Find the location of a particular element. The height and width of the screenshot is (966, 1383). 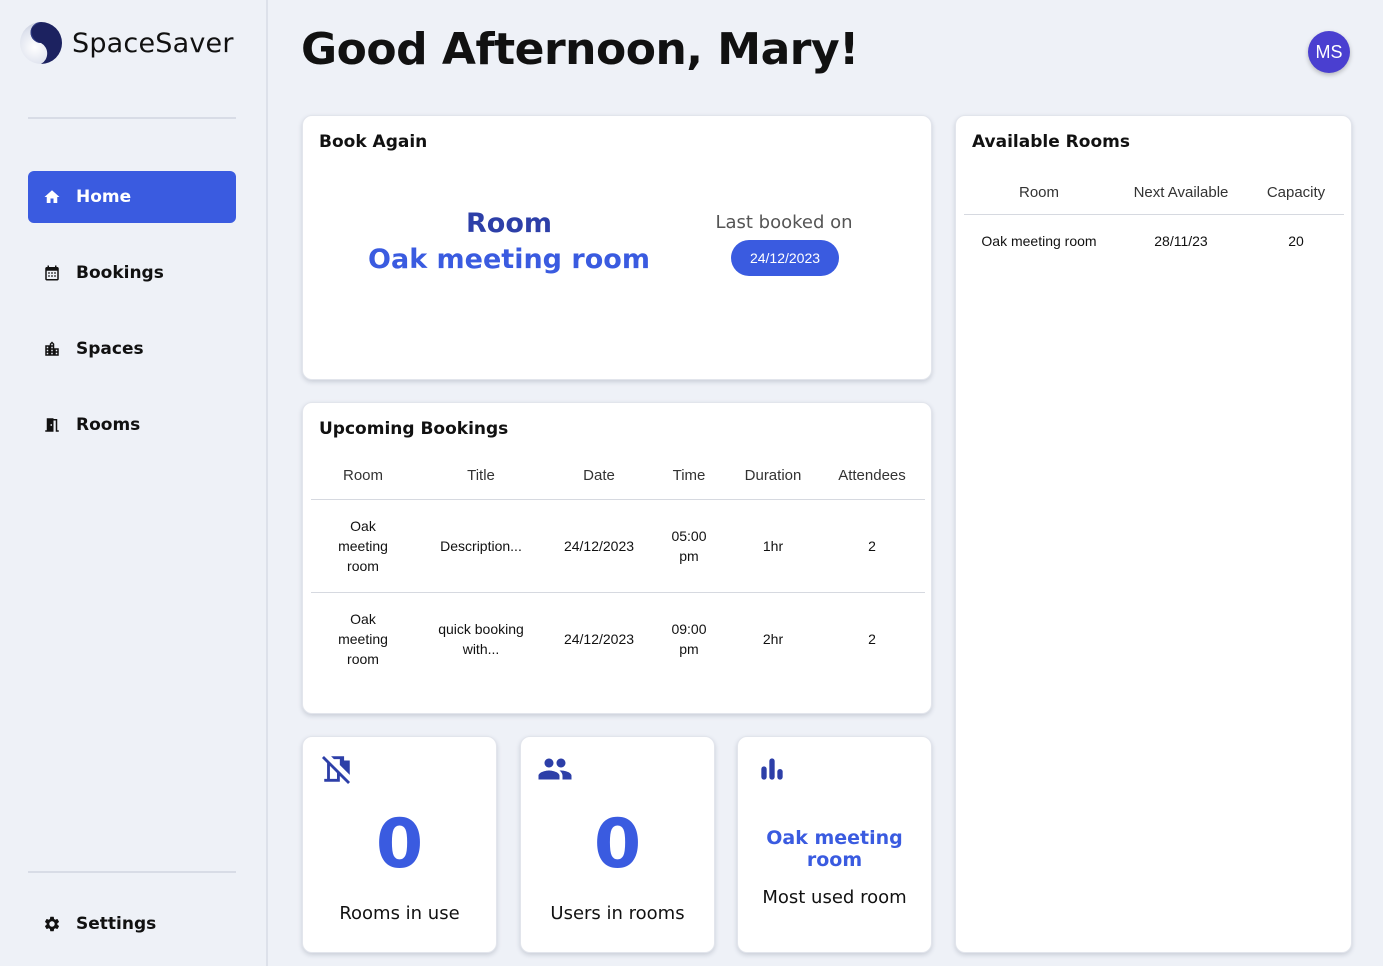

cell-time: 05:00 pm is located at coordinates (689, 546).